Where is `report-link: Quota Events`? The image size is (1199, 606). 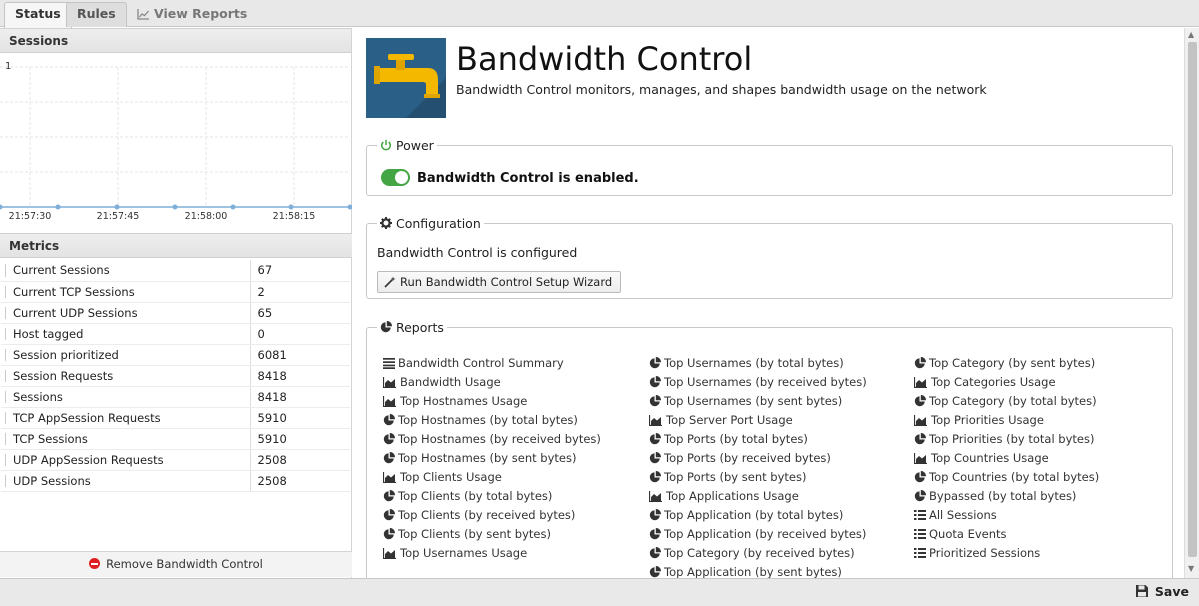
report-link: Quota Events is located at coordinates (1006, 534).